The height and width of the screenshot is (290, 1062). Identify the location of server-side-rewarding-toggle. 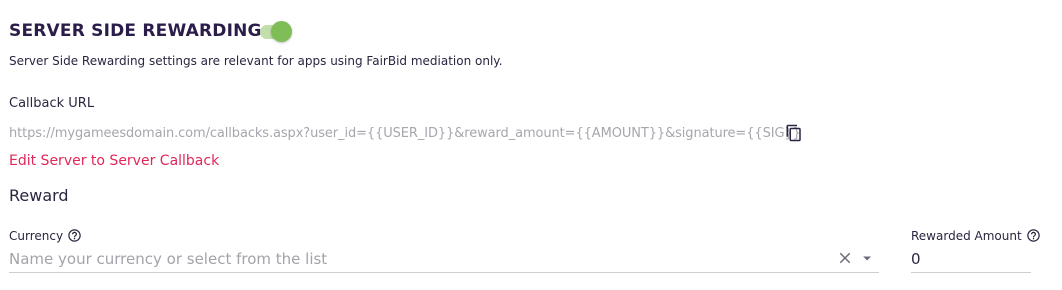
(275, 31).